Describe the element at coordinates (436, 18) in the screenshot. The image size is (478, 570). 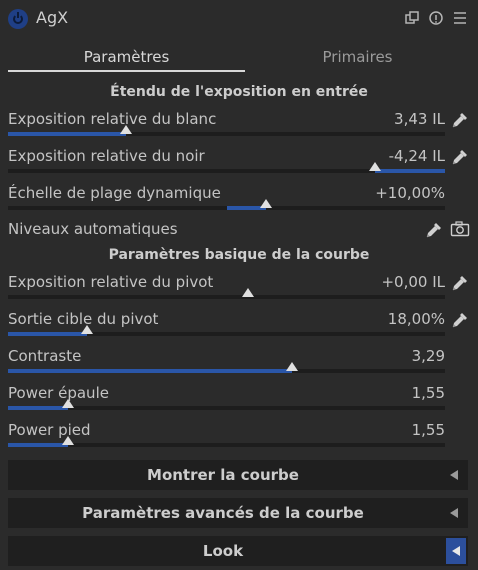
I see `reset-icon` at that location.